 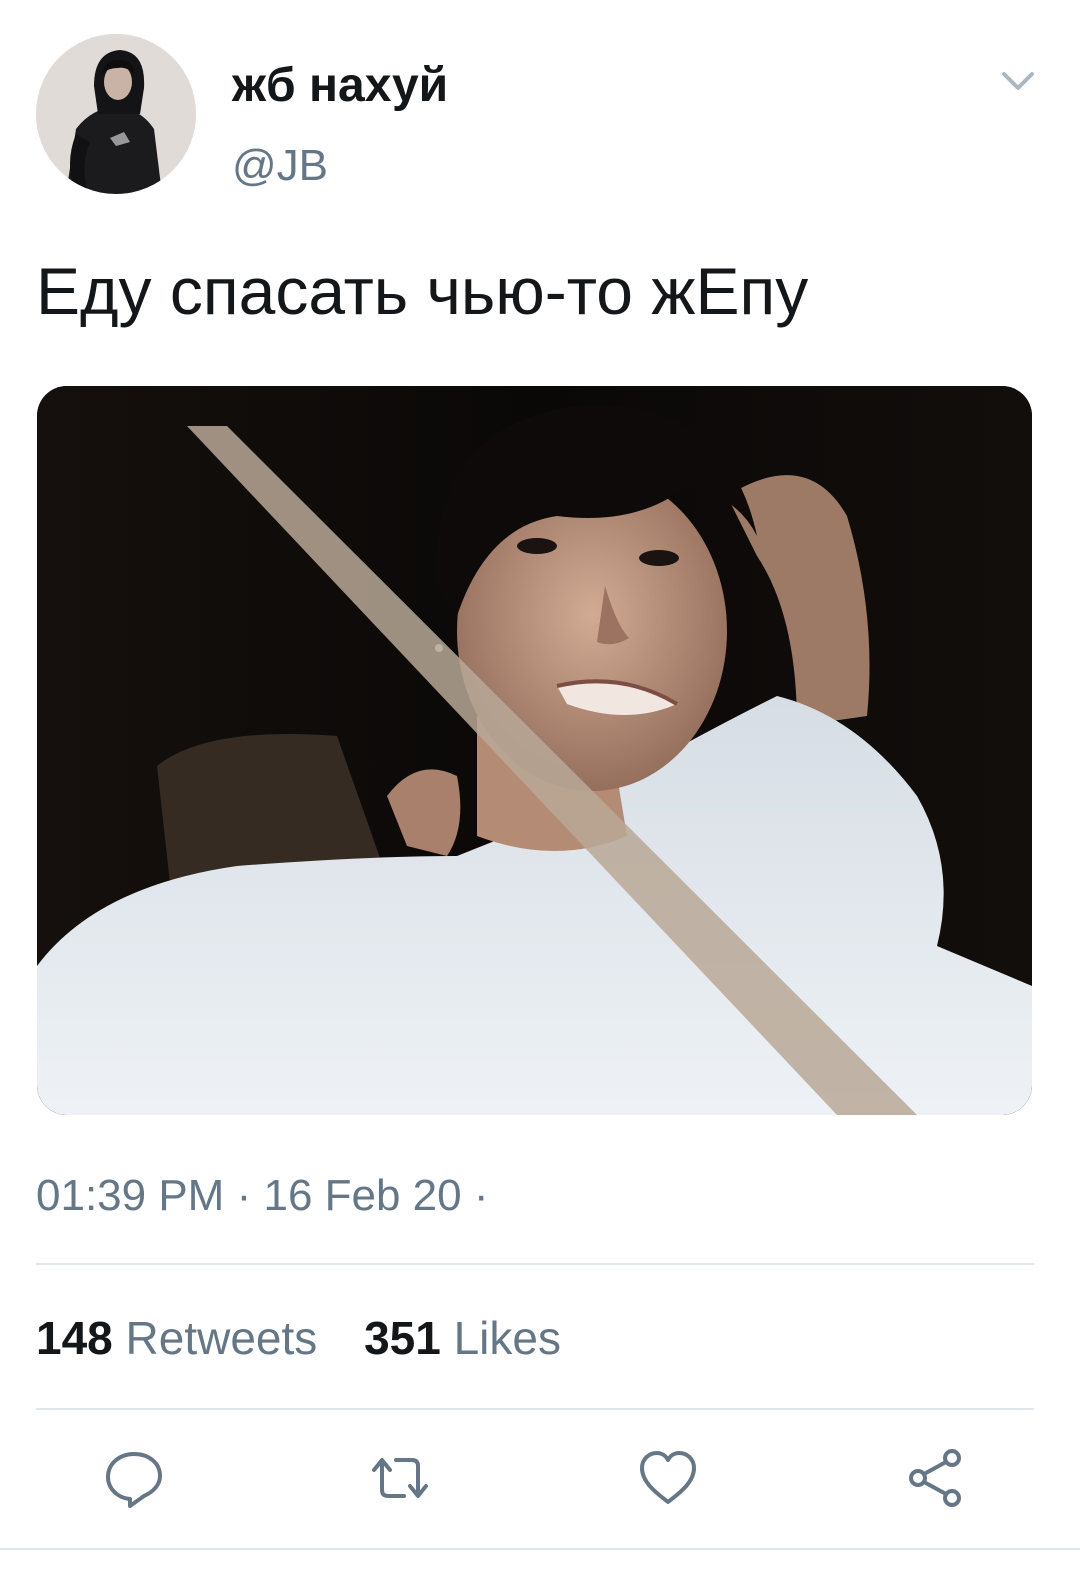 What do you see at coordinates (130, 1195) in the screenshot?
I see `tweet-time: 01:39 PM` at bounding box center [130, 1195].